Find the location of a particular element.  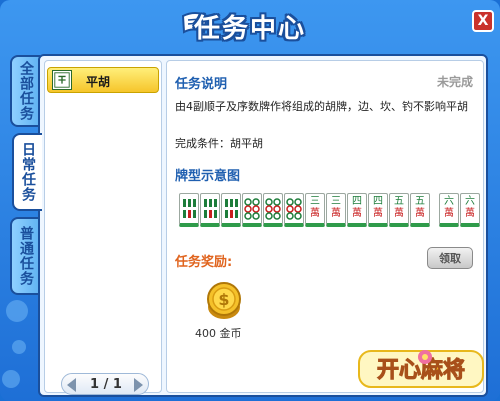

task-condition: 完成条件：胡平胡 is located at coordinates (219, 143).